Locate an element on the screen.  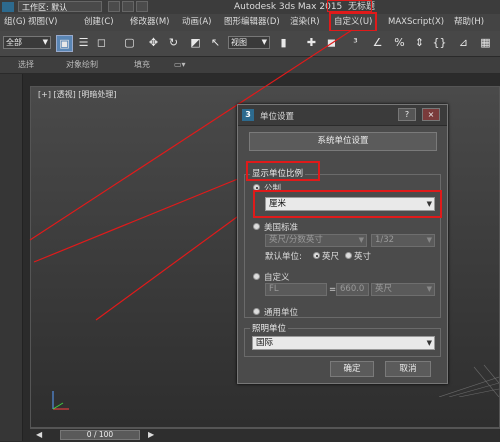
metric-dropdown-highlight is located at coordinates (347, 204).